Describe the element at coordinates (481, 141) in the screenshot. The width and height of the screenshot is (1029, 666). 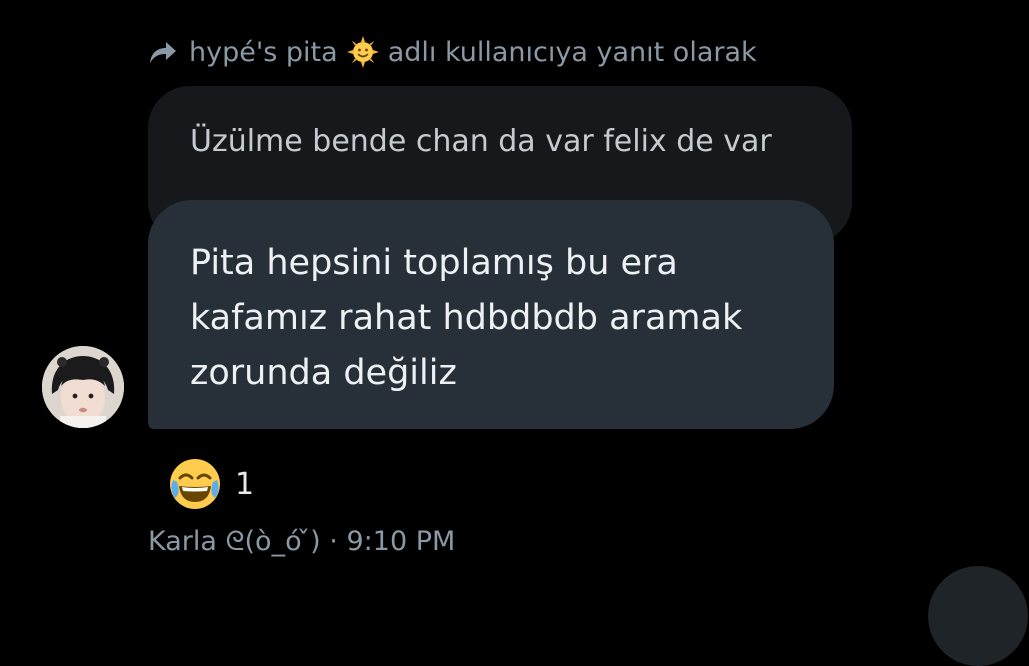
I see `quoted-message-text: Üzülme bende chan da var felix de var` at that location.